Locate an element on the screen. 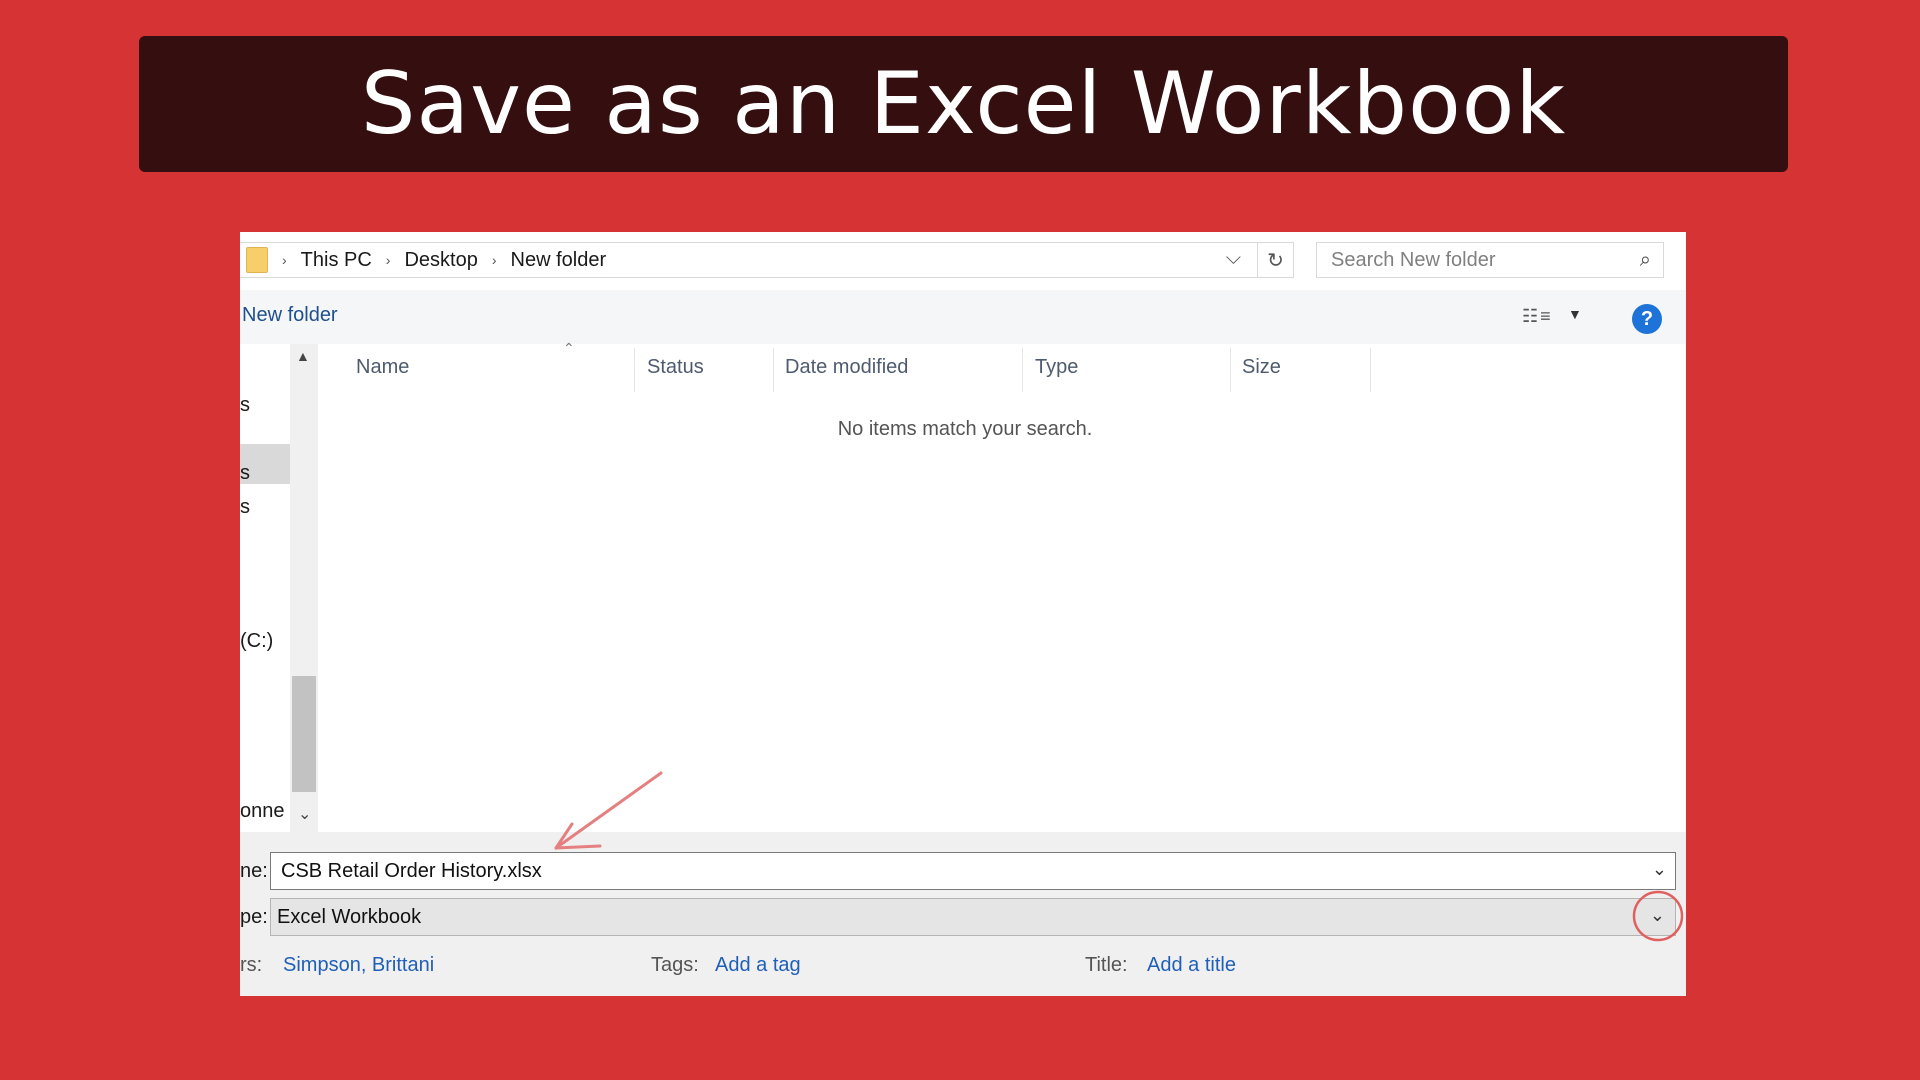 The width and height of the screenshot is (1920, 1080). column-header-size: Size is located at coordinates (1261, 367).